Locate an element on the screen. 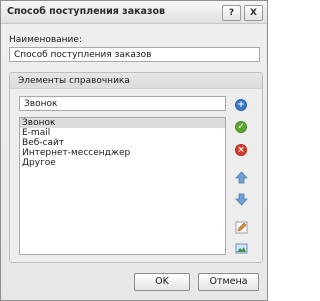 This screenshot has height=301, width=320. list-item: Интернет-мессенджер is located at coordinates (122, 153).